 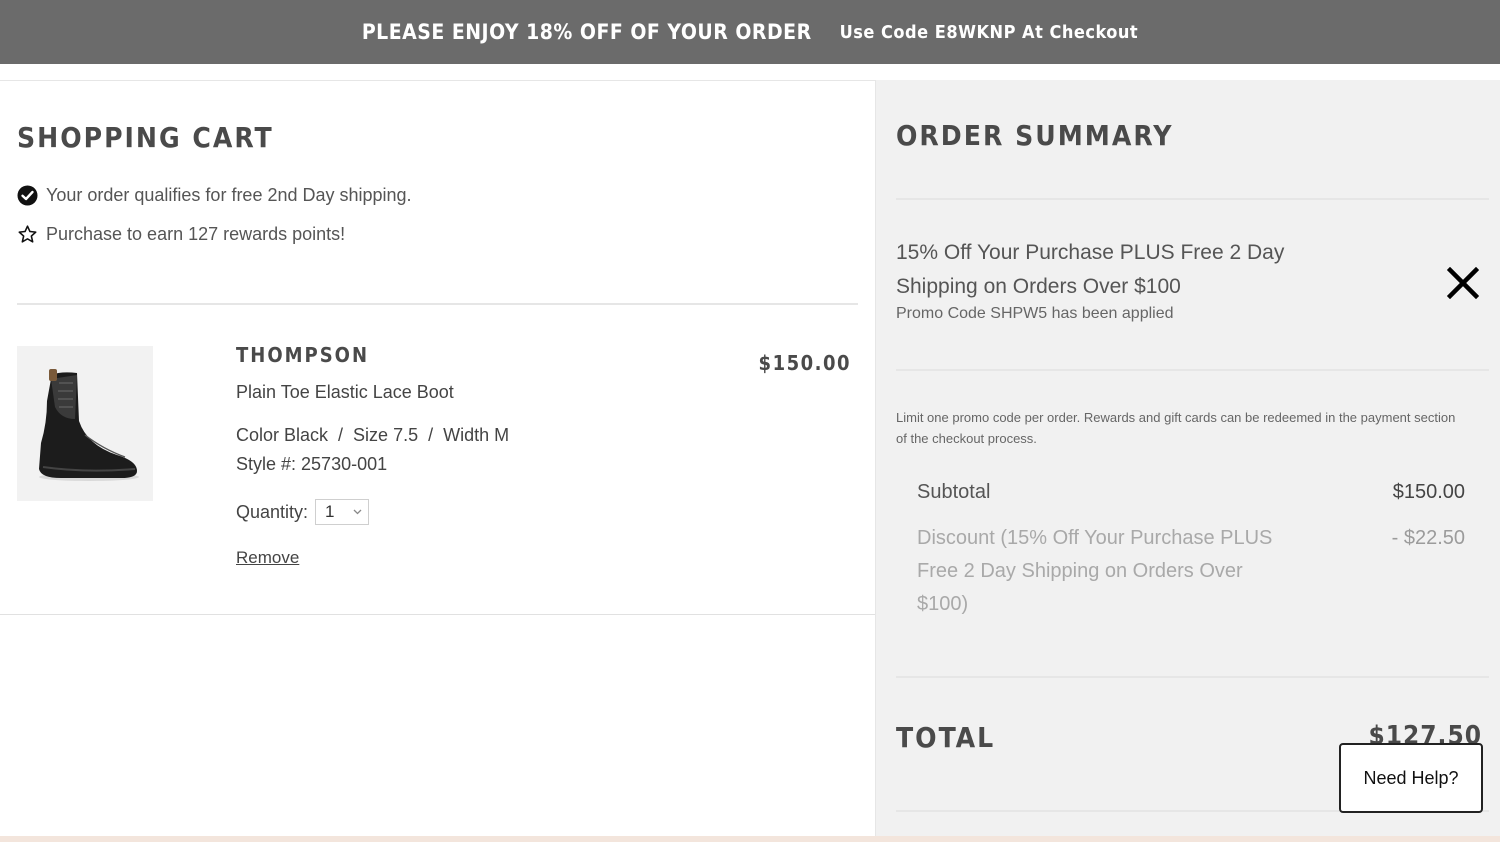 I want to click on product-style-number: Style #: 25730-001, so click(x=312, y=464).